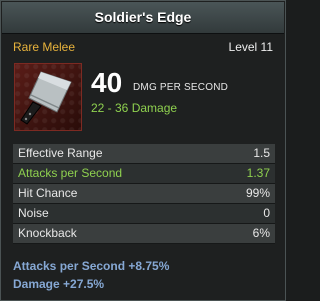 The width and height of the screenshot is (320, 301). What do you see at coordinates (59, 284) in the screenshot?
I see `bonus-damage: Damage +27.5%` at bounding box center [59, 284].